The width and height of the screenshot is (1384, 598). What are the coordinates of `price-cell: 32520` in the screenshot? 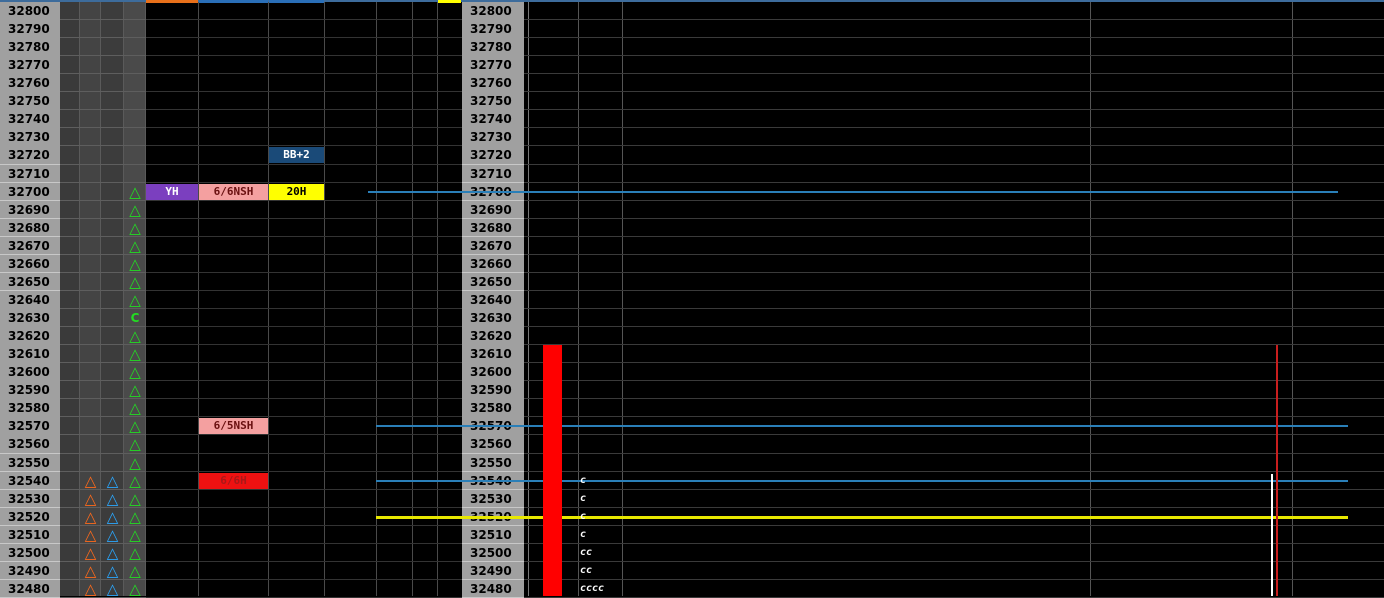 It's located at (30, 517).